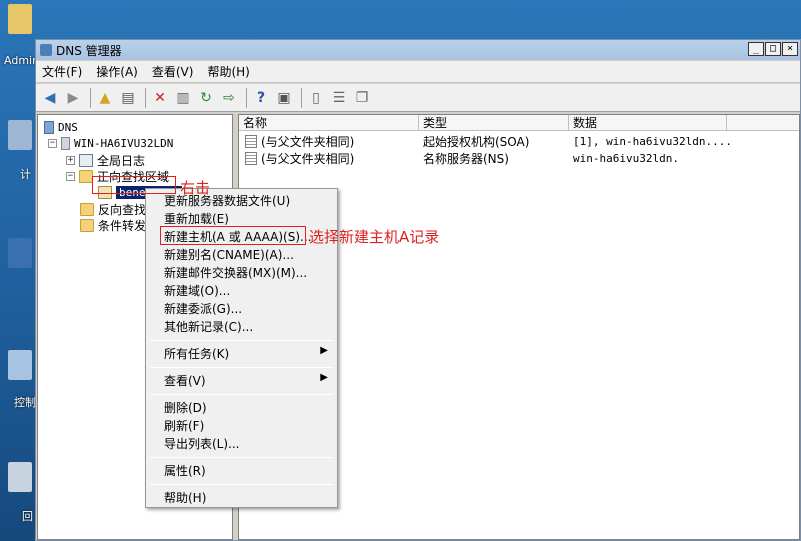 The image size is (801, 541). What do you see at coordinates (73, 98) in the screenshot?
I see `forward-arrow-icon: ▶` at bounding box center [73, 98].